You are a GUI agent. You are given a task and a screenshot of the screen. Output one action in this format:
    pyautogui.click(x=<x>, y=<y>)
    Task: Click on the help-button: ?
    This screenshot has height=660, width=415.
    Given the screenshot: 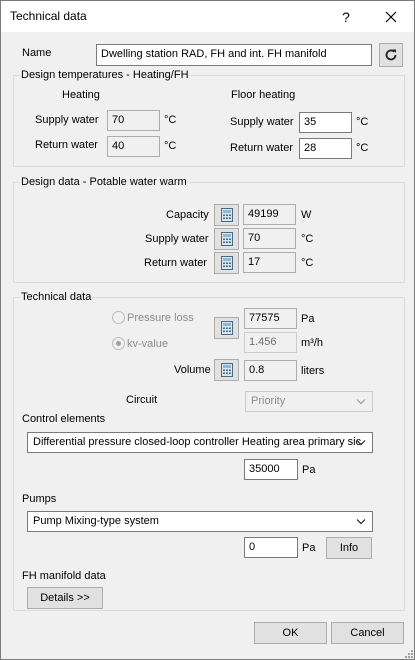 What is the action you would take?
    pyautogui.click(x=346, y=16)
    